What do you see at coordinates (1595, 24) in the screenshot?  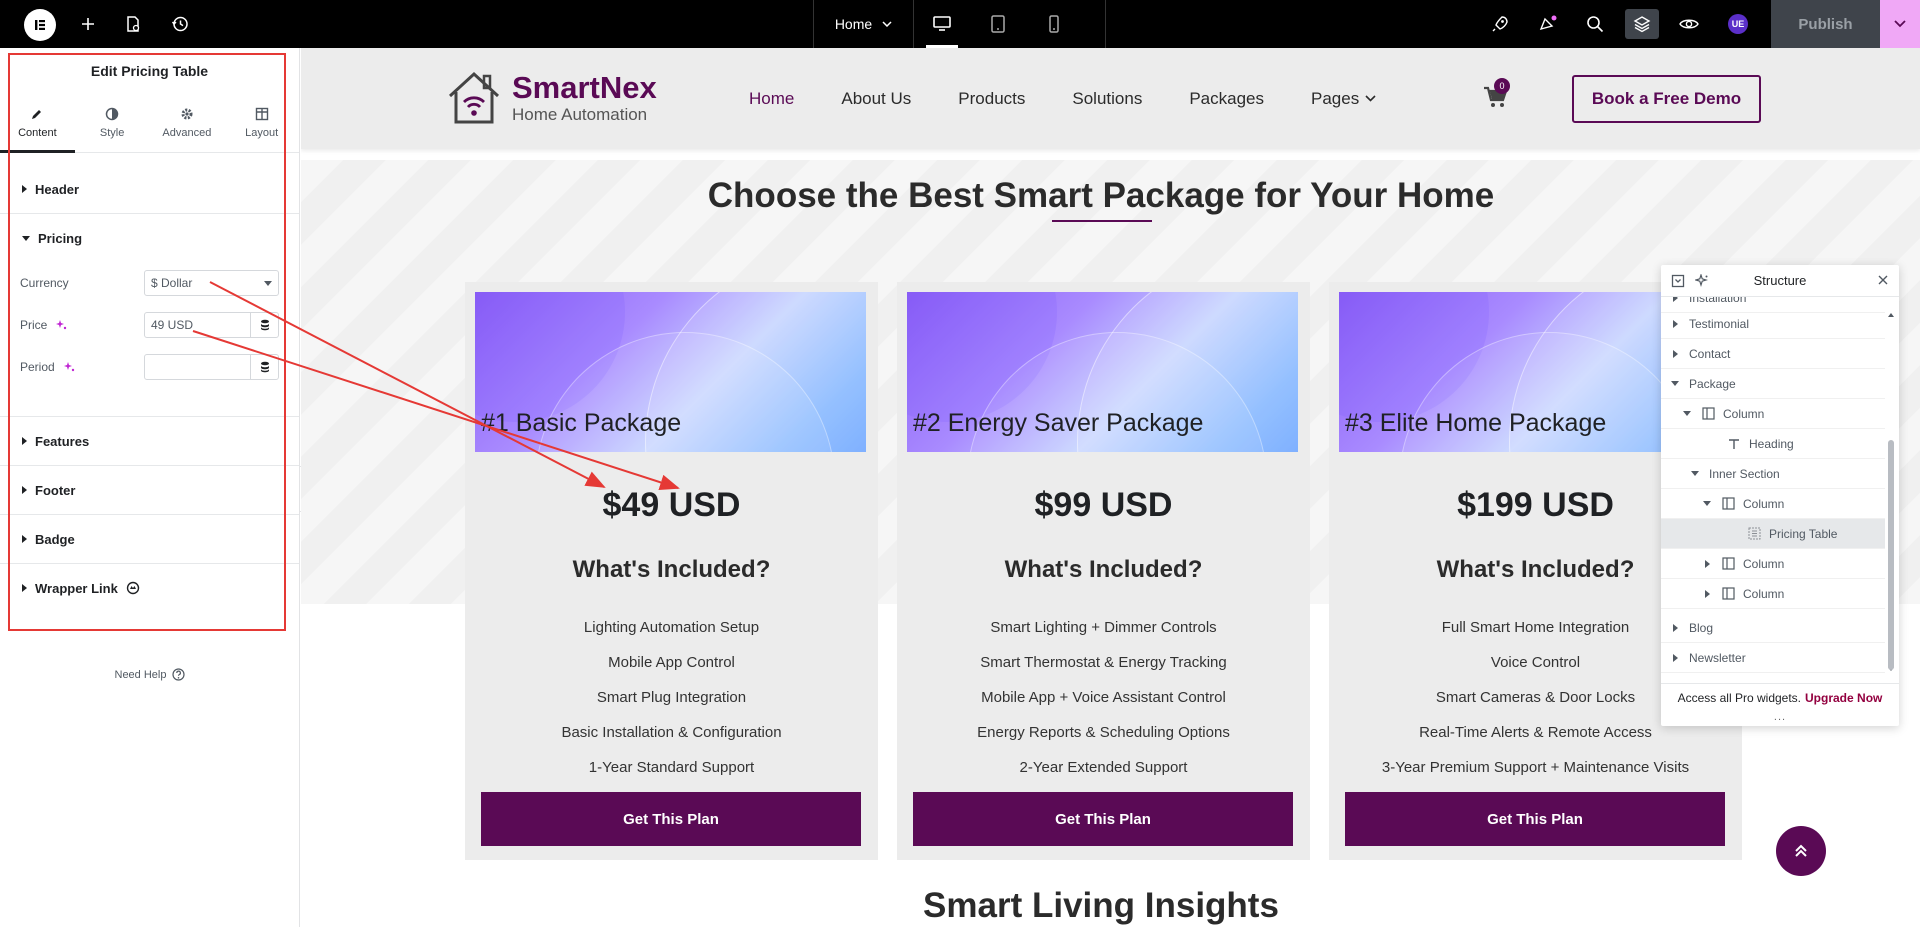 I see `search-icon` at bounding box center [1595, 24].